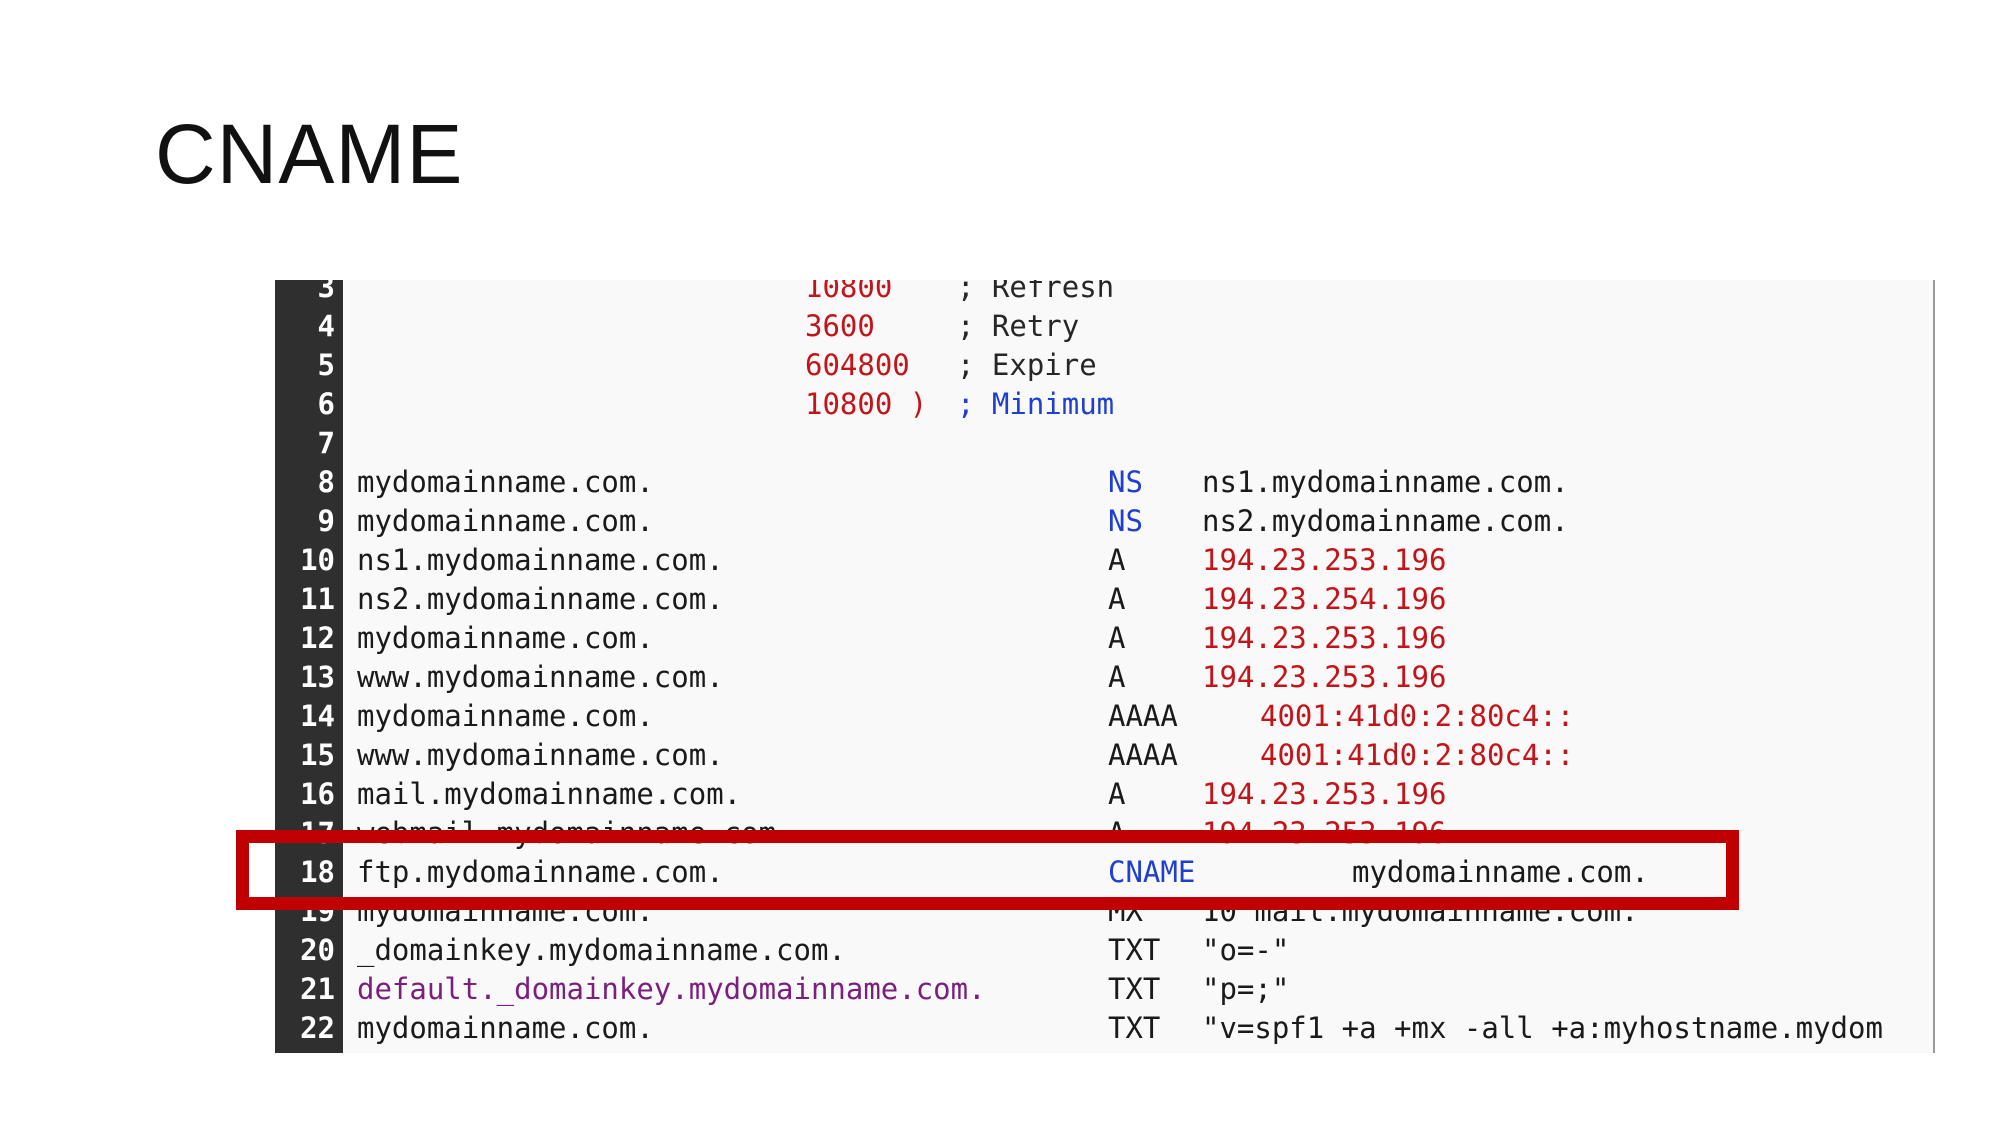 The height and width of the screenshot is (1125, 2000). Describe the element at coordinates (317, 1028) in the screenshot. I see `line-number: 22` at that location.